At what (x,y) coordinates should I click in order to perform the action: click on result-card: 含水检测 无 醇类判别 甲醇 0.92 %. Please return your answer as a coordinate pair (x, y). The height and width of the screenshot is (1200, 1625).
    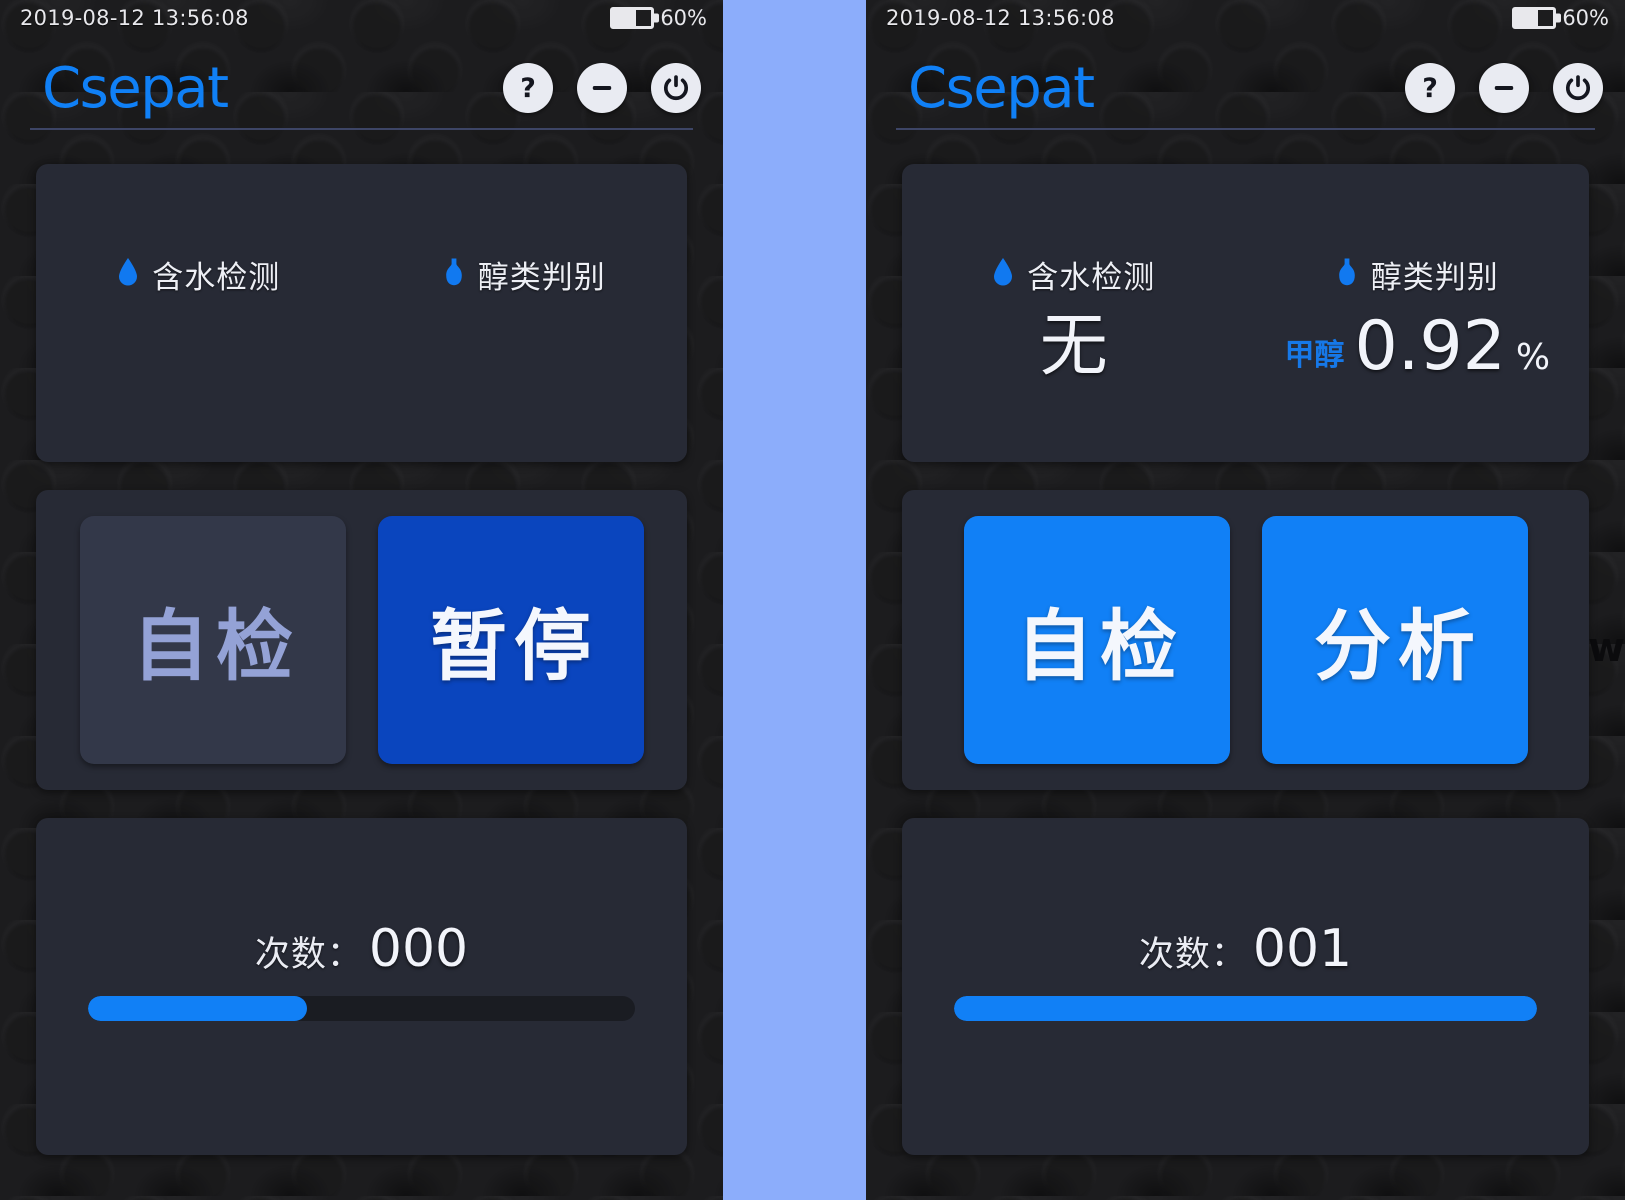
    Looking at the image, I should click on (1245, 313).